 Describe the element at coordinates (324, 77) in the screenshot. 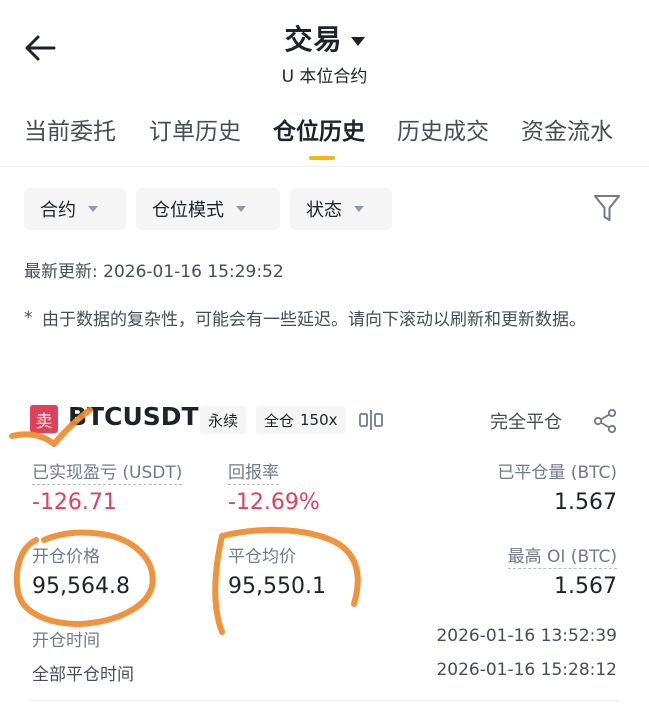

I see `page-subtitle: U 本位合约` at that location.